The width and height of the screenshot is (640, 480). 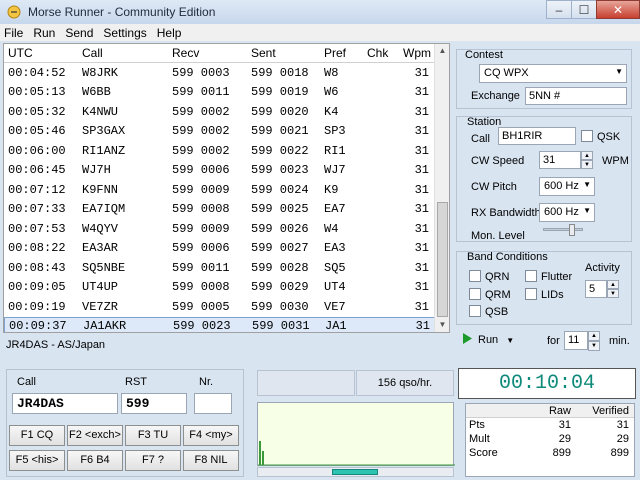 What do you see at coordinates (531, 276) in the screenshot?
I see `flutter-checkbox` at bounding box center [531, 276].